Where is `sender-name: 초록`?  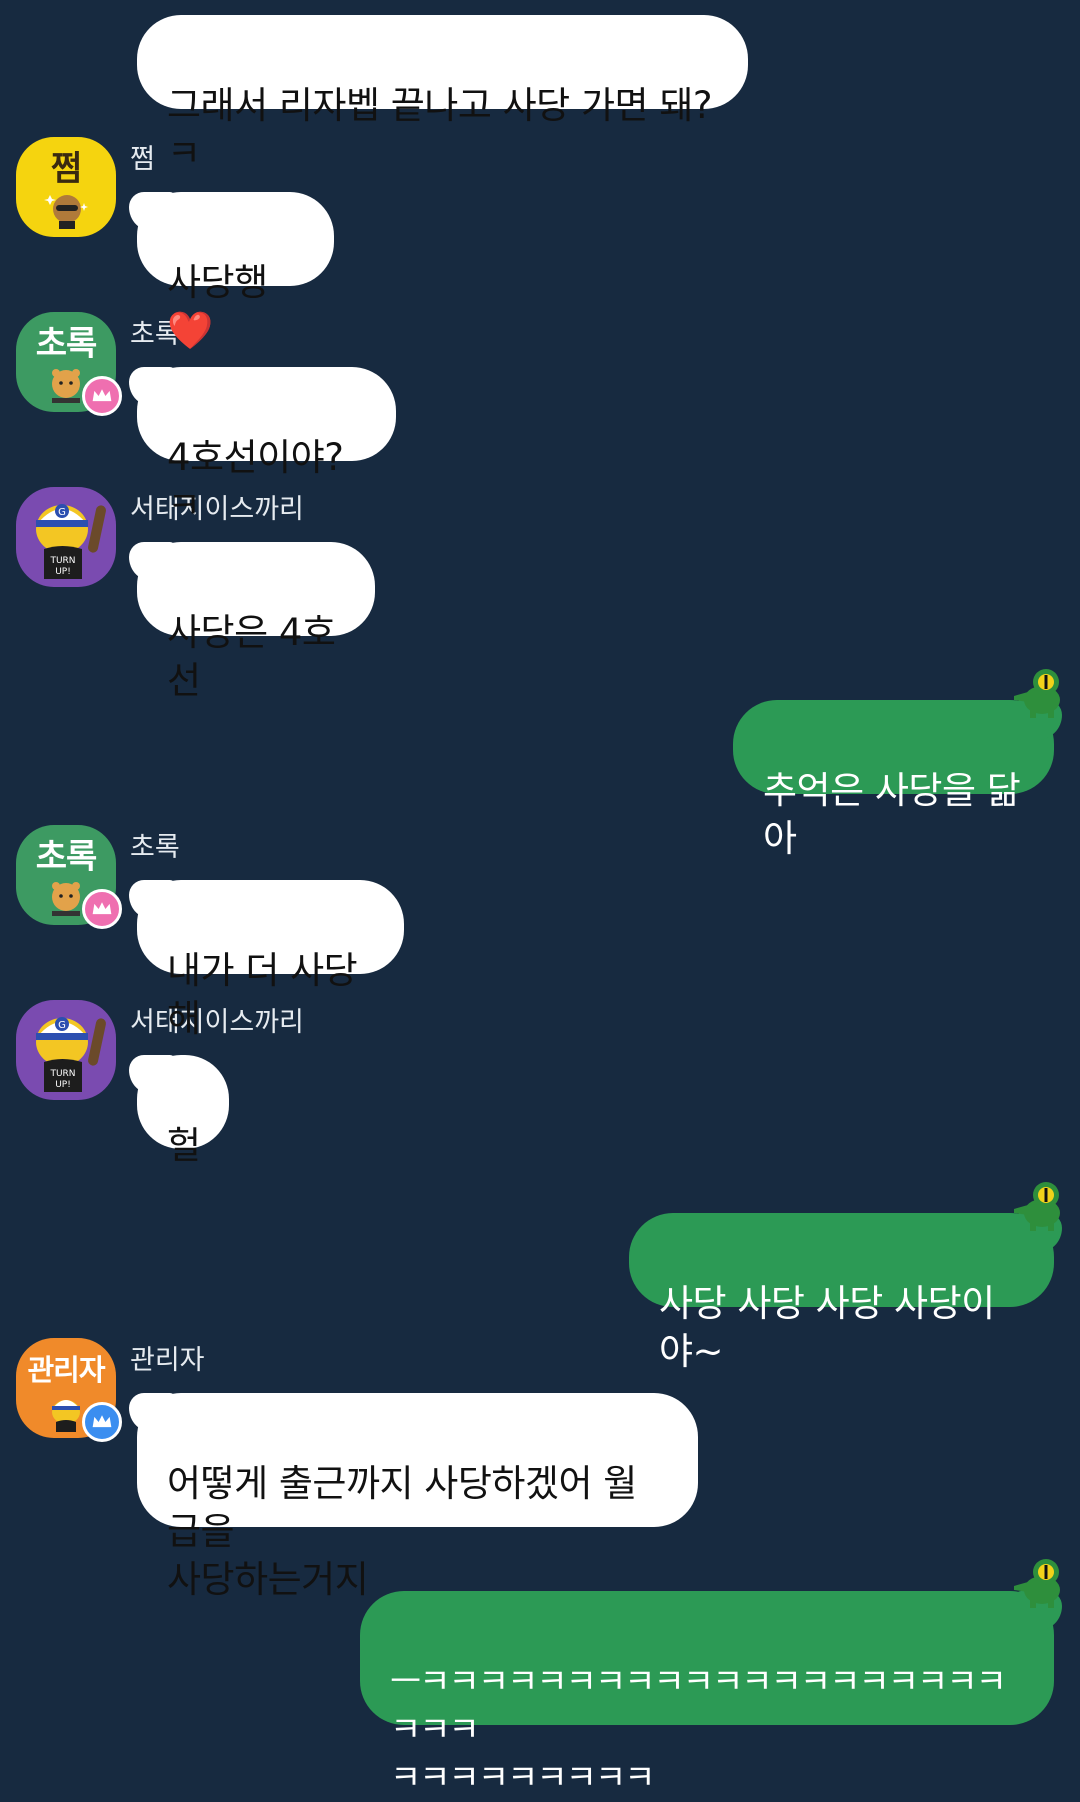 sender-name: 초록 is located at coordinates (155, 847).